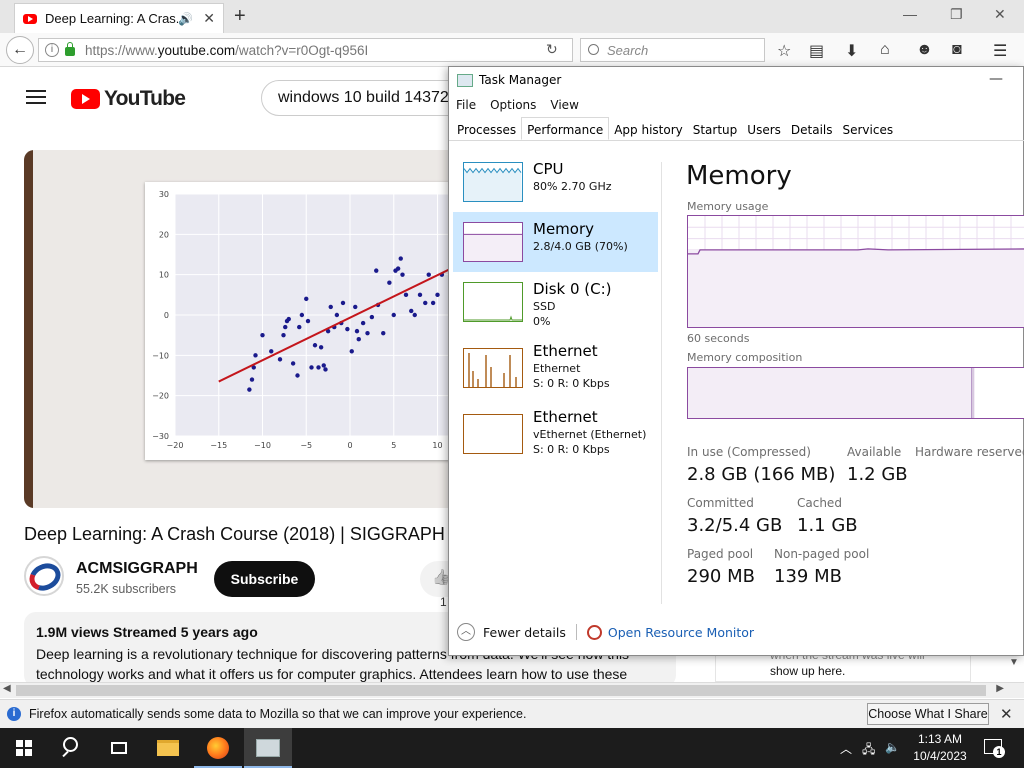 This screenshot has height=768, width=1024. I want to click on task-view-button, so click(120, 748).